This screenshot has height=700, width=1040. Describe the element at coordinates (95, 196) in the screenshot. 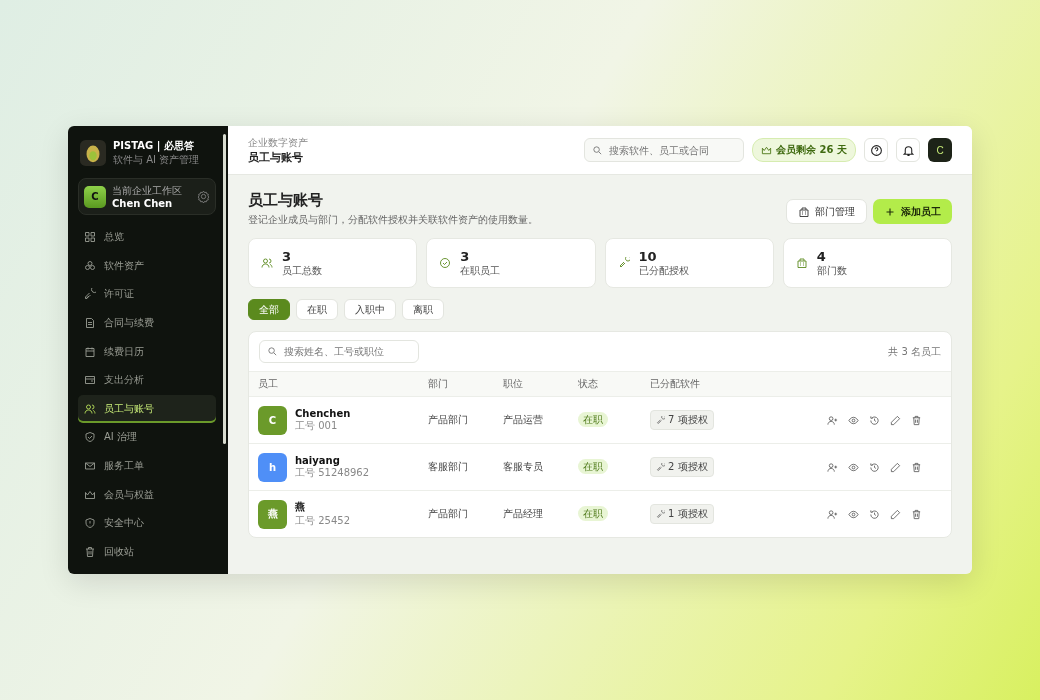

I see `workspace-avatar: C` at that location.